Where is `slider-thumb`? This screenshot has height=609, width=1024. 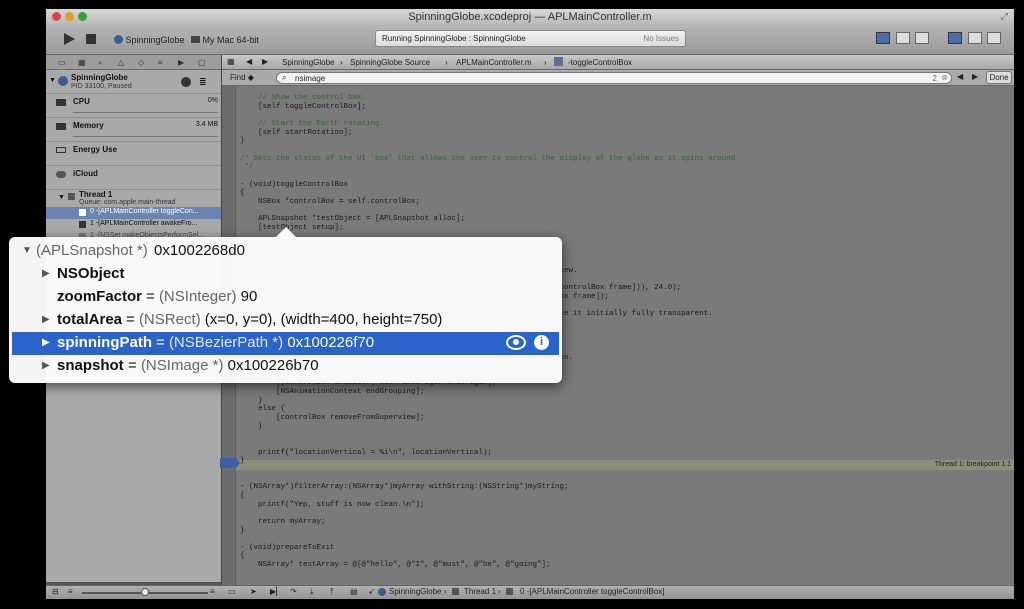
slider-thumb is located at coordinates (145, 592).